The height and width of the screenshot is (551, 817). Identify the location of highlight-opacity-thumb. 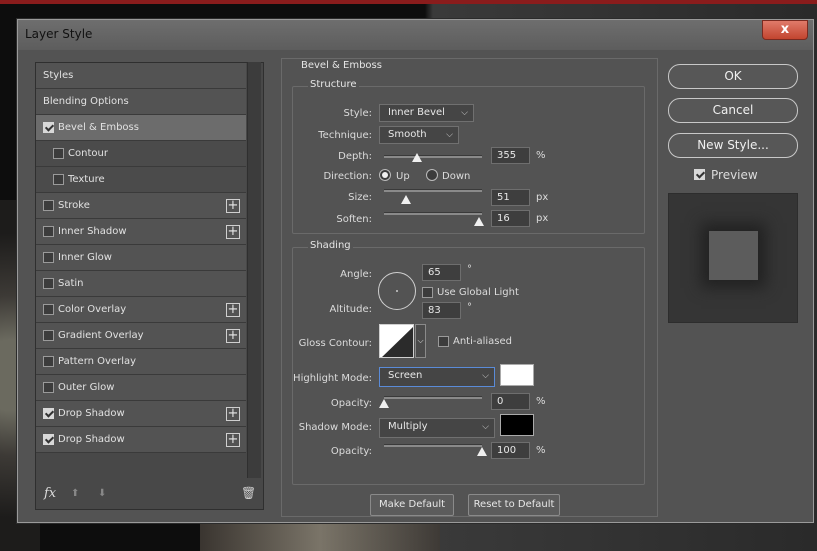
(384, 403).